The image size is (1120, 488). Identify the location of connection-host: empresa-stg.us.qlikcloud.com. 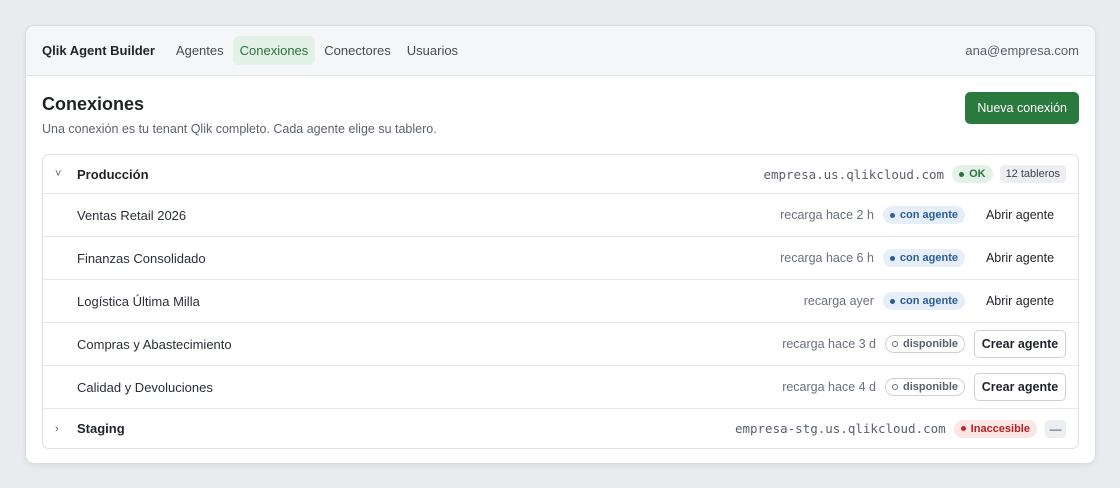
(840, 428).